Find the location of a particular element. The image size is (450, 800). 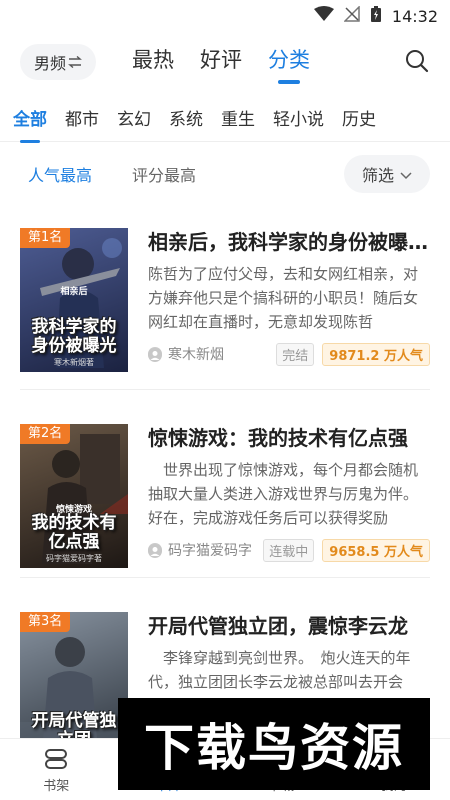

book-author: 寒木新烟 is located at coordinates (196, 355).